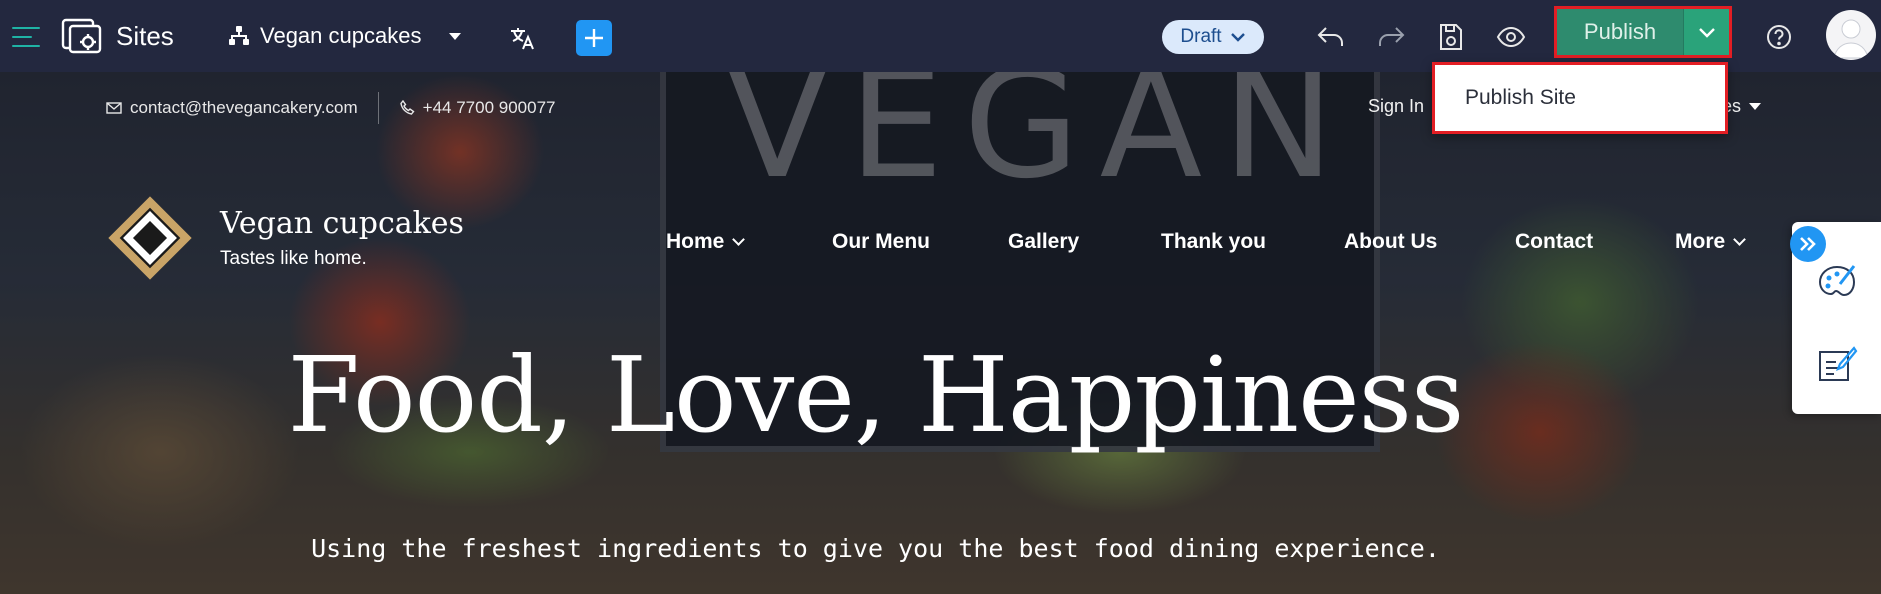  I want to click on email-text: contact@thevegancakery.com, so click(244, 107).